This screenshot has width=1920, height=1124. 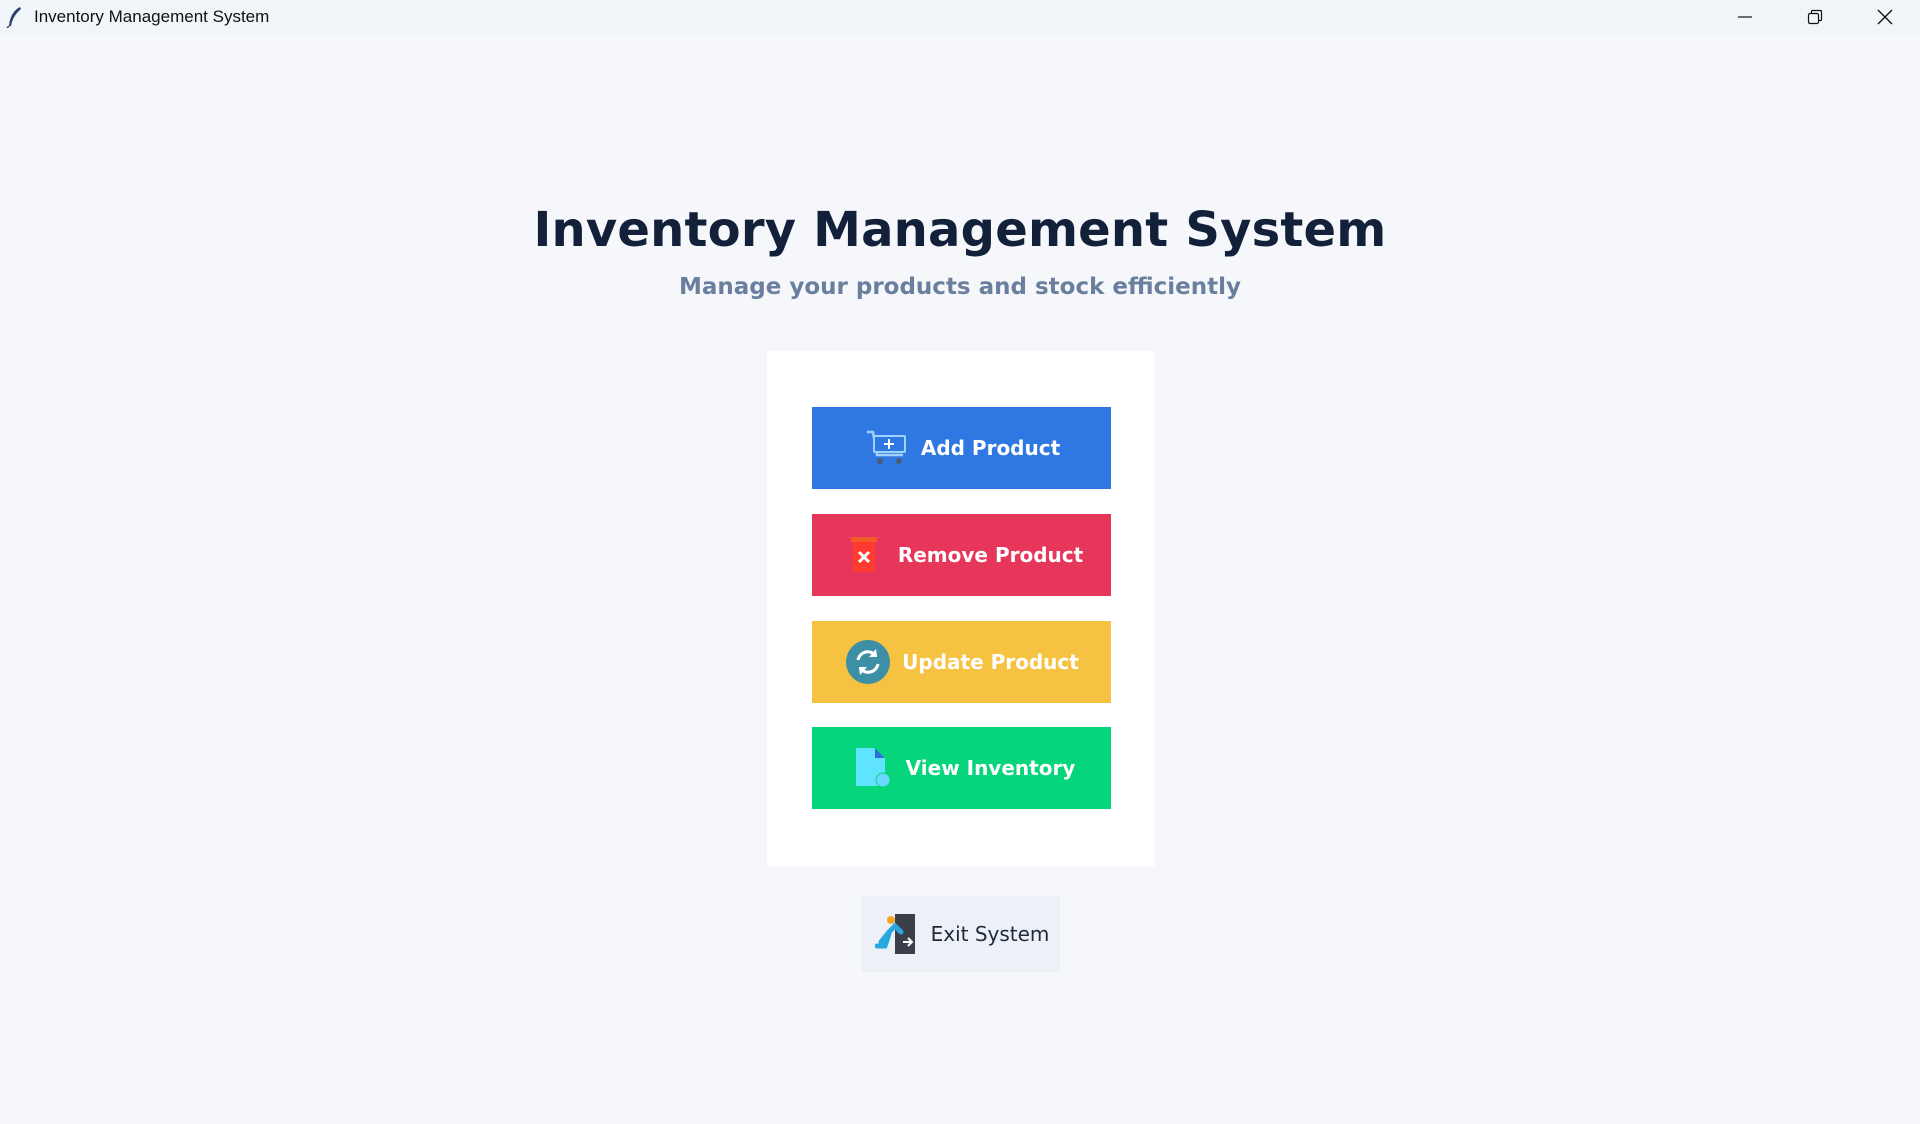 What do you see at coordinates (13, 17) in the screenshot?
I see `feather-icon` at bounding box center [13, 17].